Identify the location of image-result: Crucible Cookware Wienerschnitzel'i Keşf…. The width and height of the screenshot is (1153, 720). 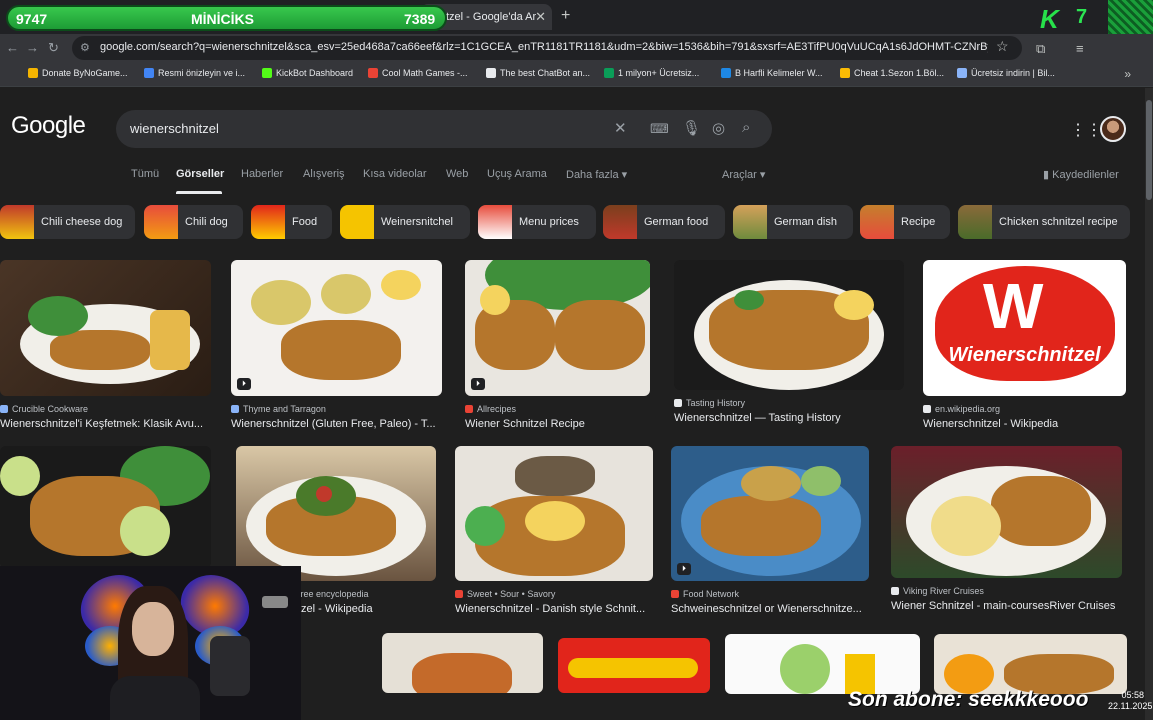
(105, 345).